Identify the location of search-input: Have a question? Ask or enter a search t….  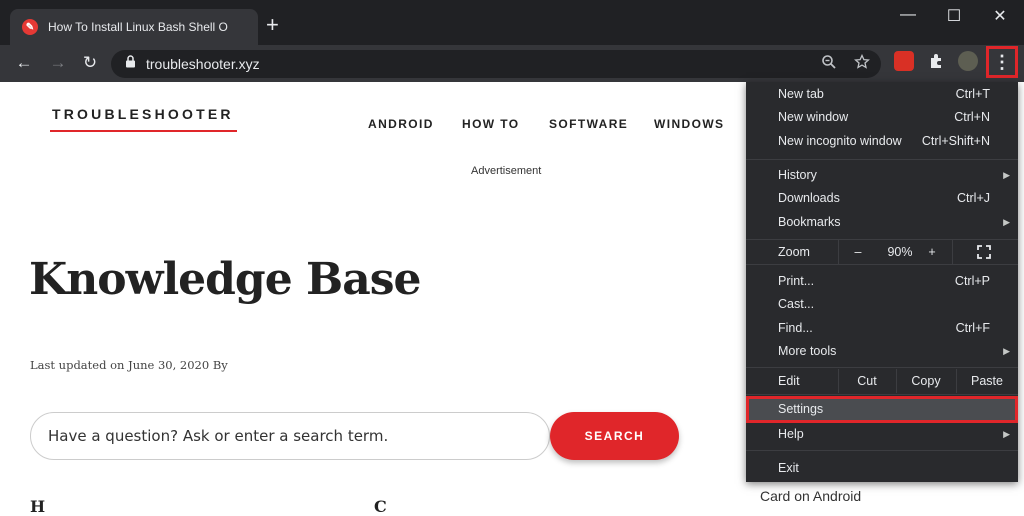
(290, 436).